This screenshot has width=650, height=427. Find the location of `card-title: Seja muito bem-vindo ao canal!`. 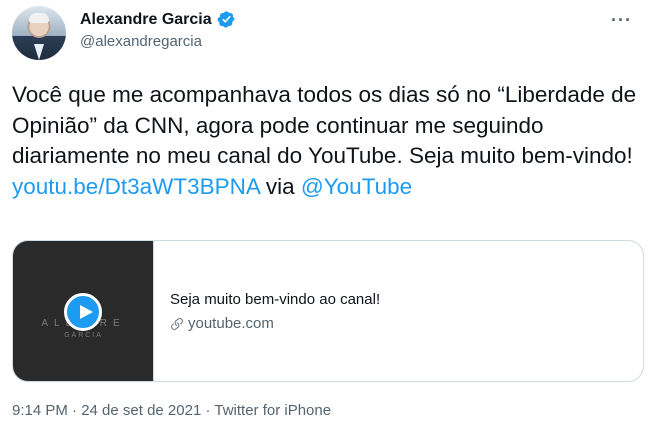

card-title: Seja muito bem-vindo ao canal! is located at coordinates (275, 299).